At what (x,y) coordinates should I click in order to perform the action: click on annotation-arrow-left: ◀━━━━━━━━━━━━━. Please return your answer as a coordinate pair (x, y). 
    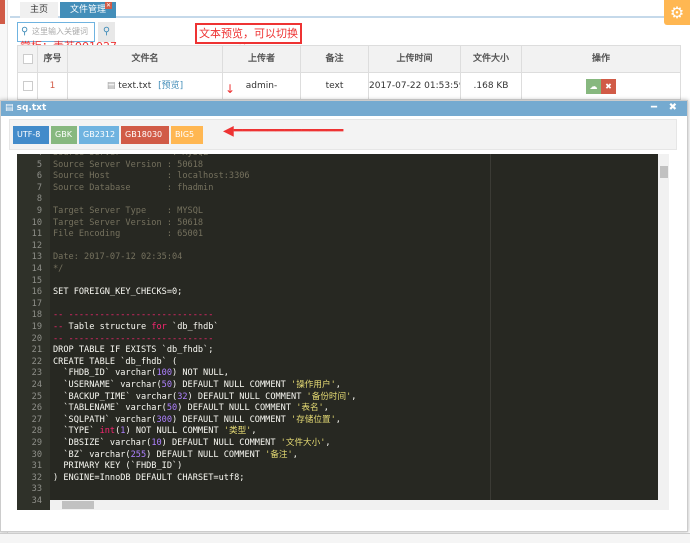
    Looking at the image, I should click on (283, 131).